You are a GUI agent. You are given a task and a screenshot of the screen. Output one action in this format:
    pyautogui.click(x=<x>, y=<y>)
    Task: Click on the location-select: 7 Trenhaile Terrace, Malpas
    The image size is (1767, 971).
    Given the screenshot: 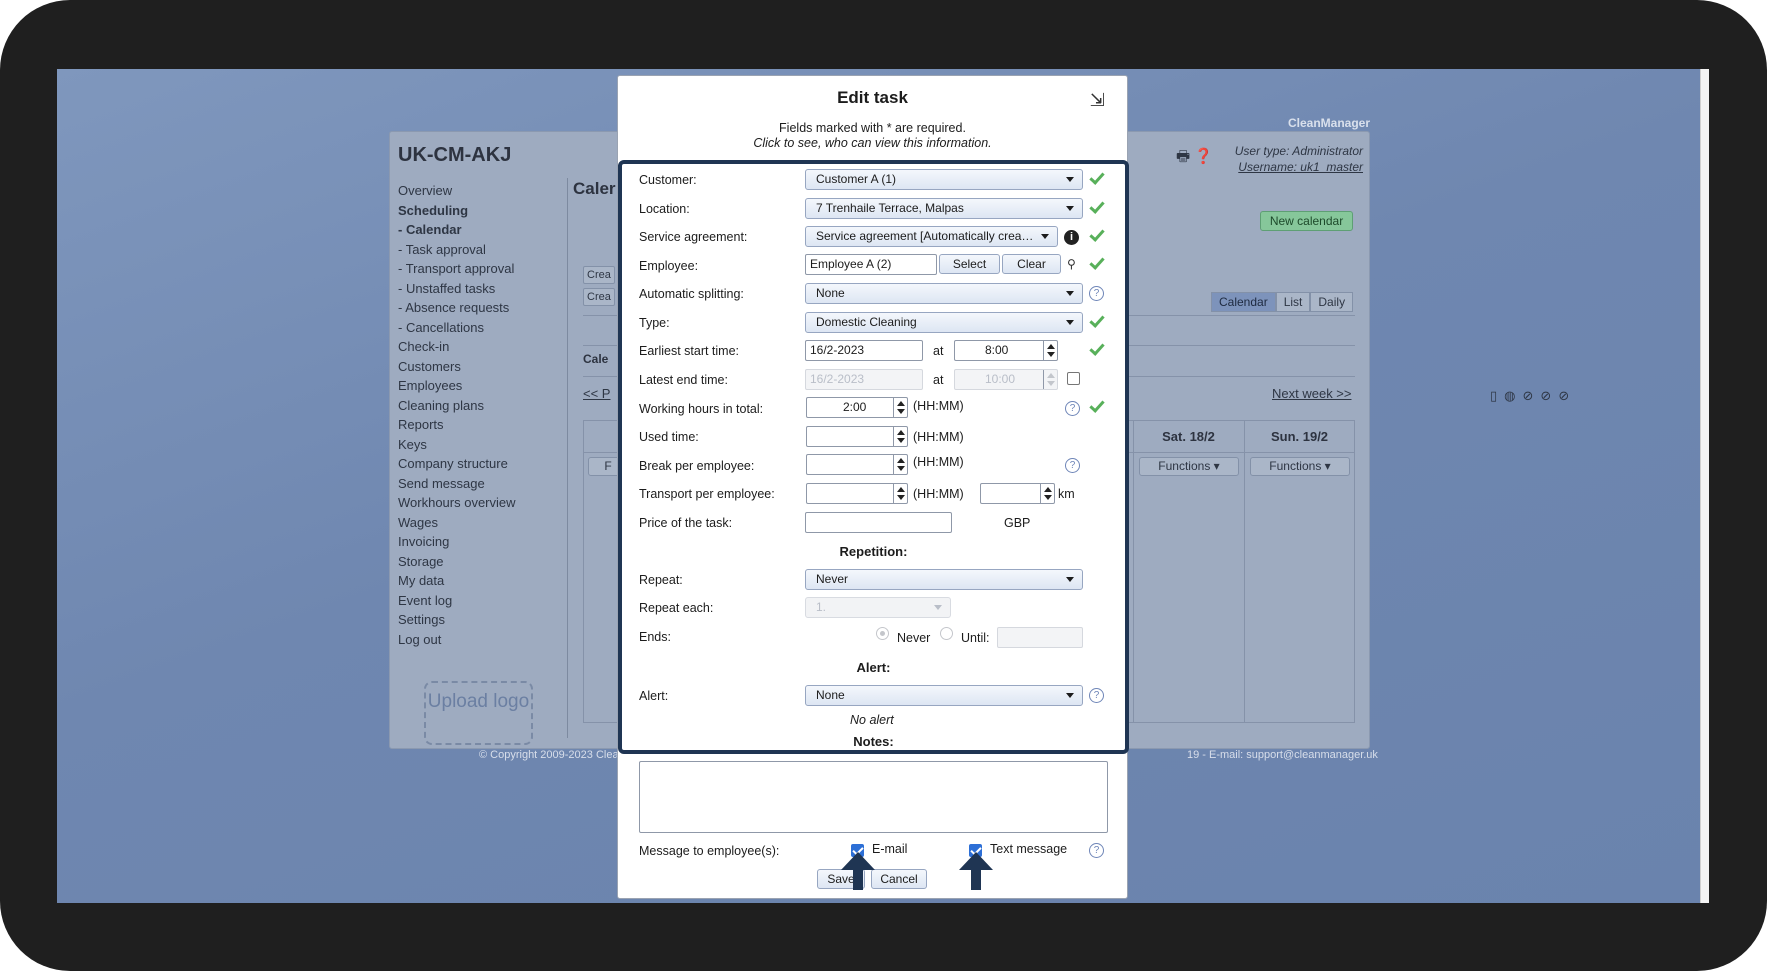 What is the action you would take?
    pyautogui.click(x=944, y=208)
    